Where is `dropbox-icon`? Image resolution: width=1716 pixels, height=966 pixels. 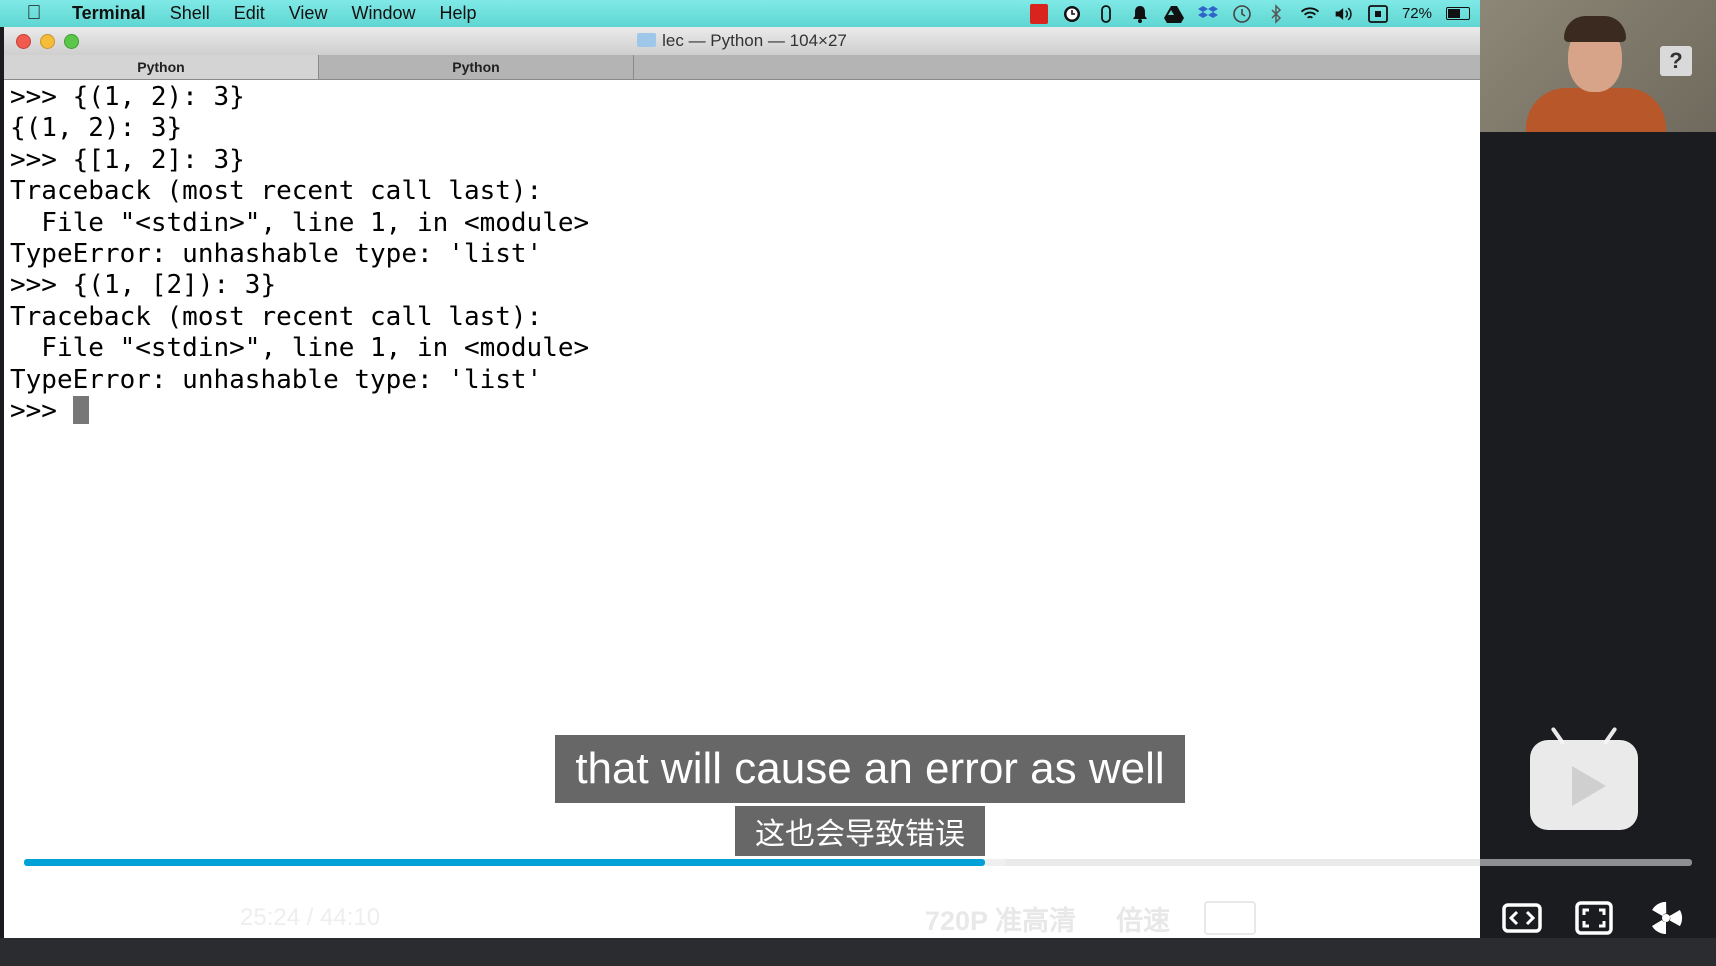
dropbox-icon is located at coordinates (1207, 14).